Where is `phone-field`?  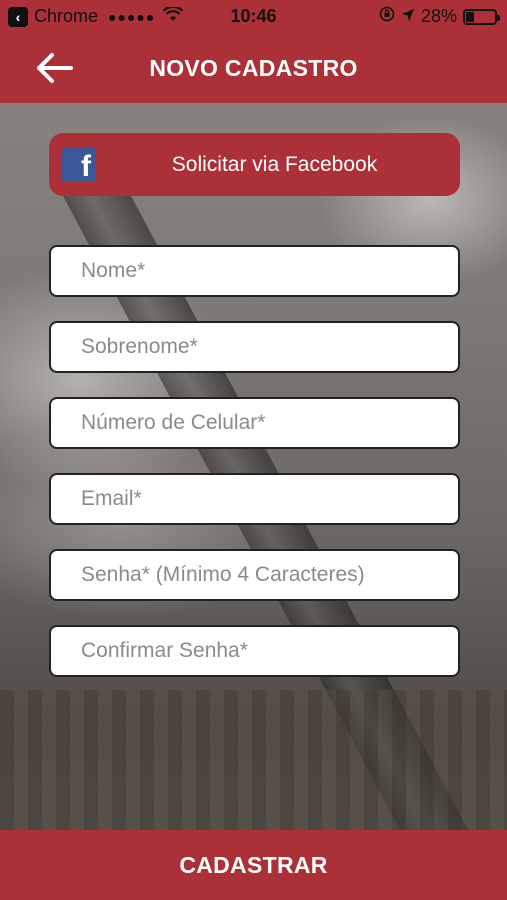
phone-field is located at coordinates (254, 423).